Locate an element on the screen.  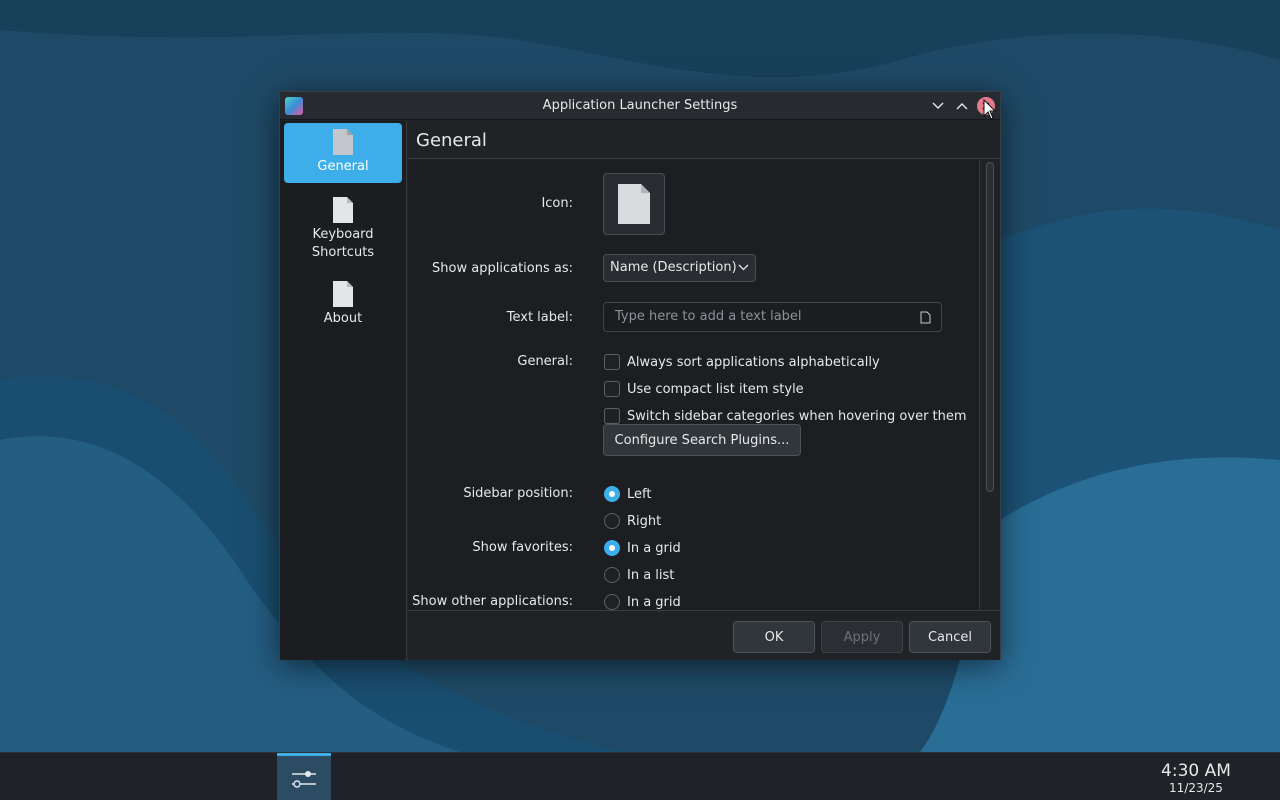
sidebar-item-general: General is located at coordinates (343, 153).